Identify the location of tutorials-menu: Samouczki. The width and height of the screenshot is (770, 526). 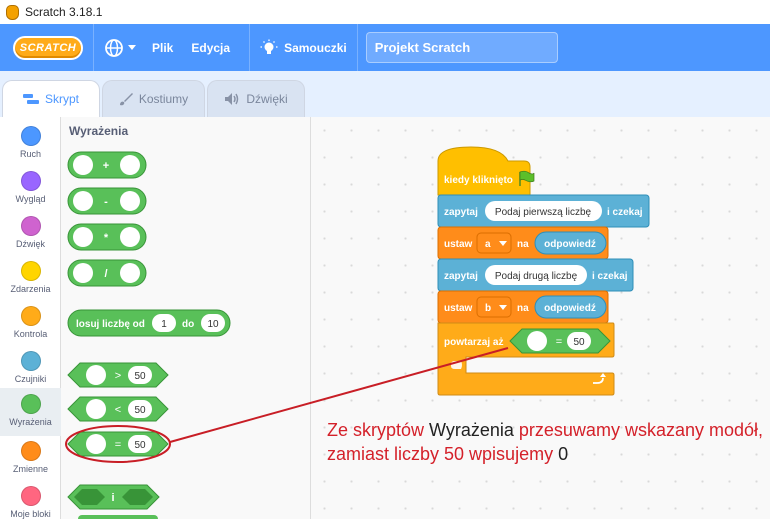
(303, 48).